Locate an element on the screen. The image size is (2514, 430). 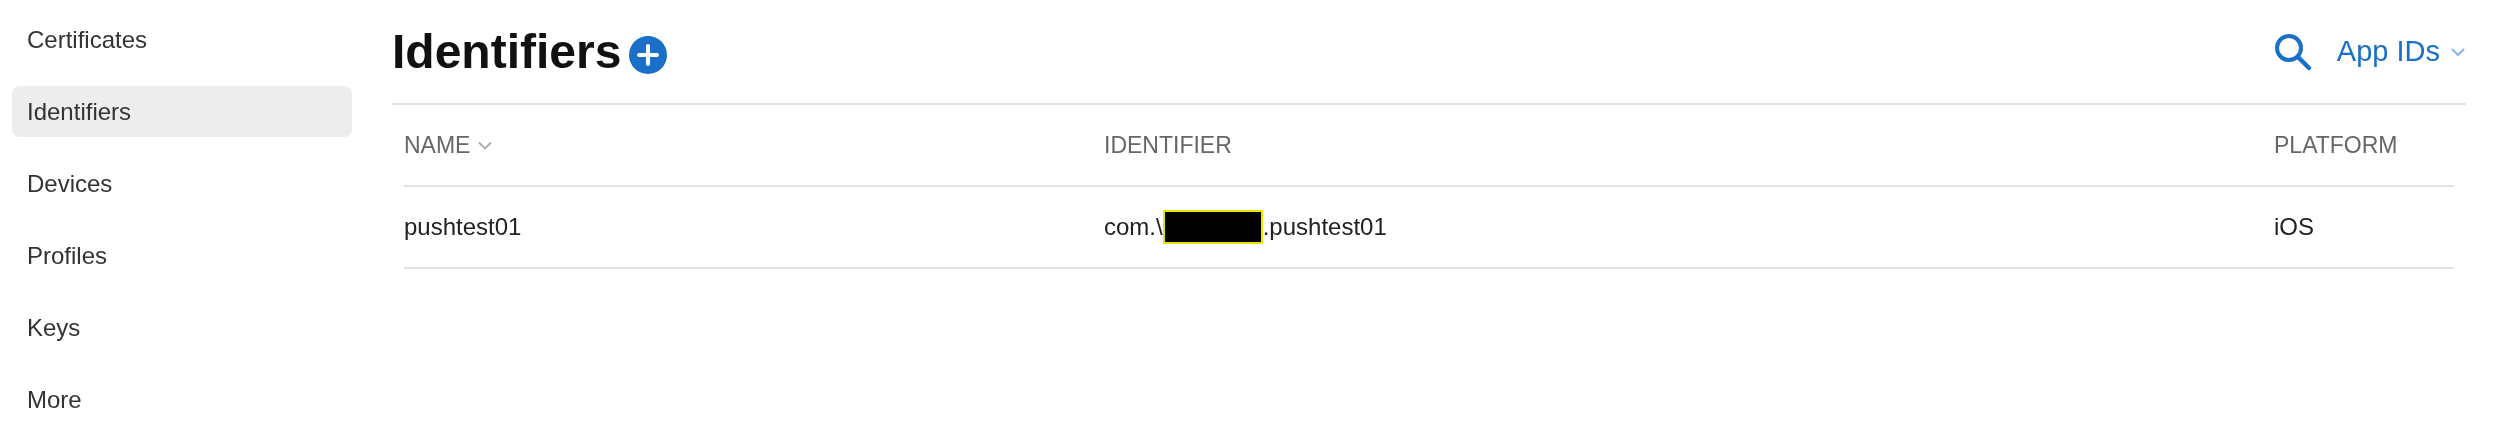
sidebar-item: More is located at coordinates (182, 399).